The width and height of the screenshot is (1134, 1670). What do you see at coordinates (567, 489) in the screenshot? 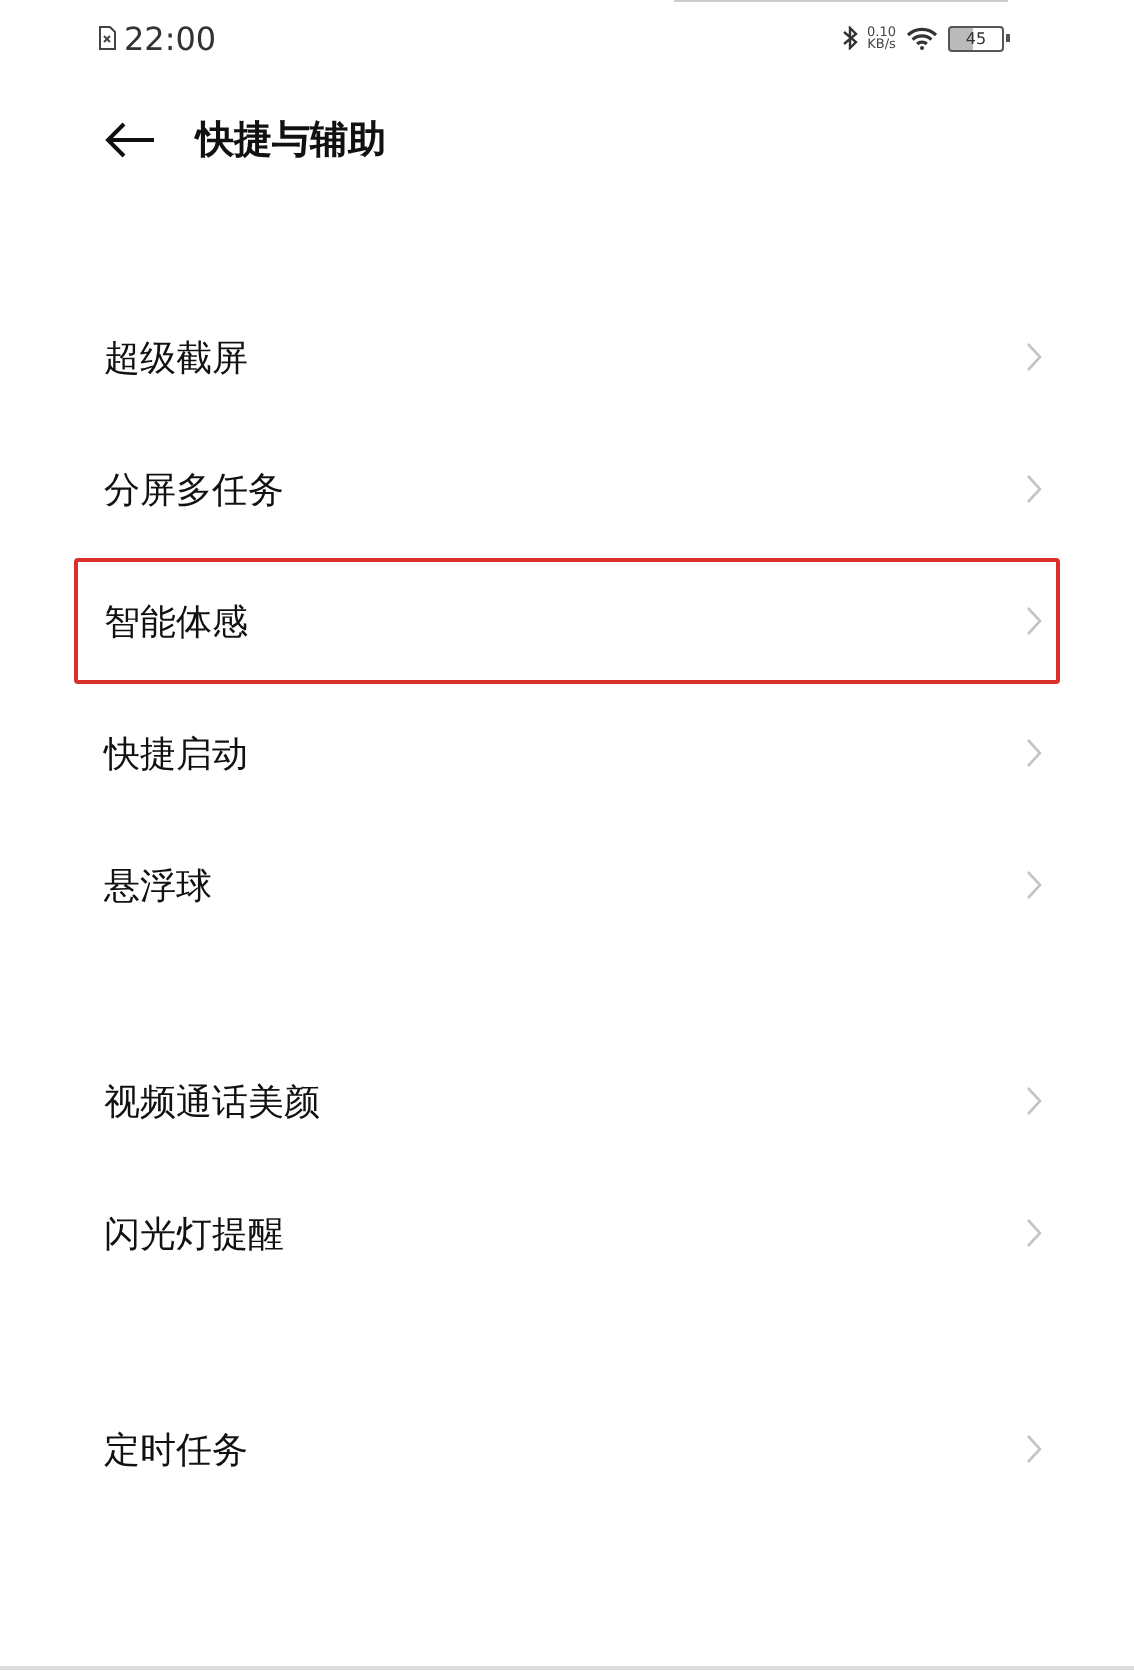
I see `settings-item: 分屏多任务` at bounding box center [567, 489].